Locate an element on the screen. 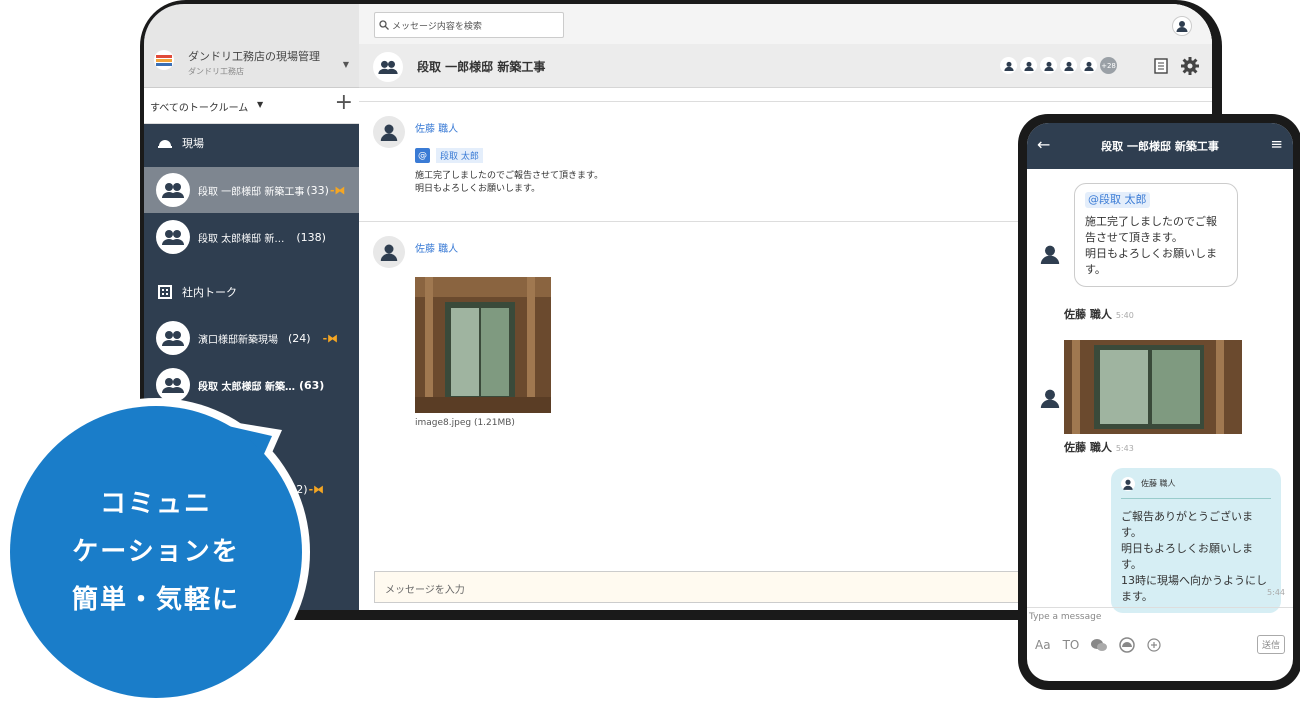  at-icon: @ is located at coordinates (422, 155).